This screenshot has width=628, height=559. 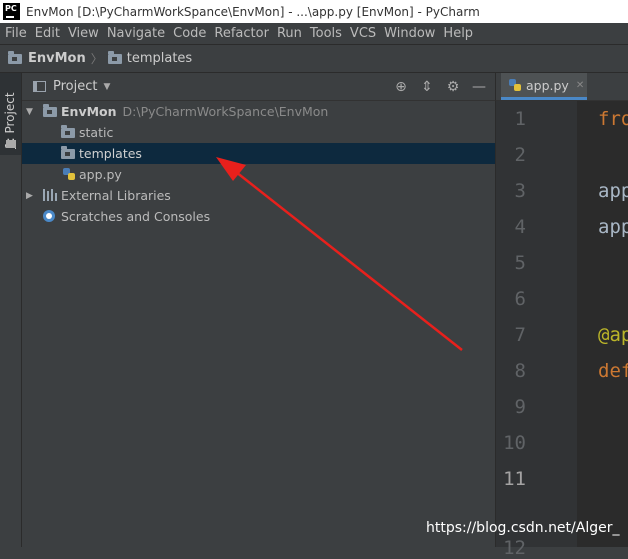 I want to click on code-line-8: def, so click(x=613, y=371).